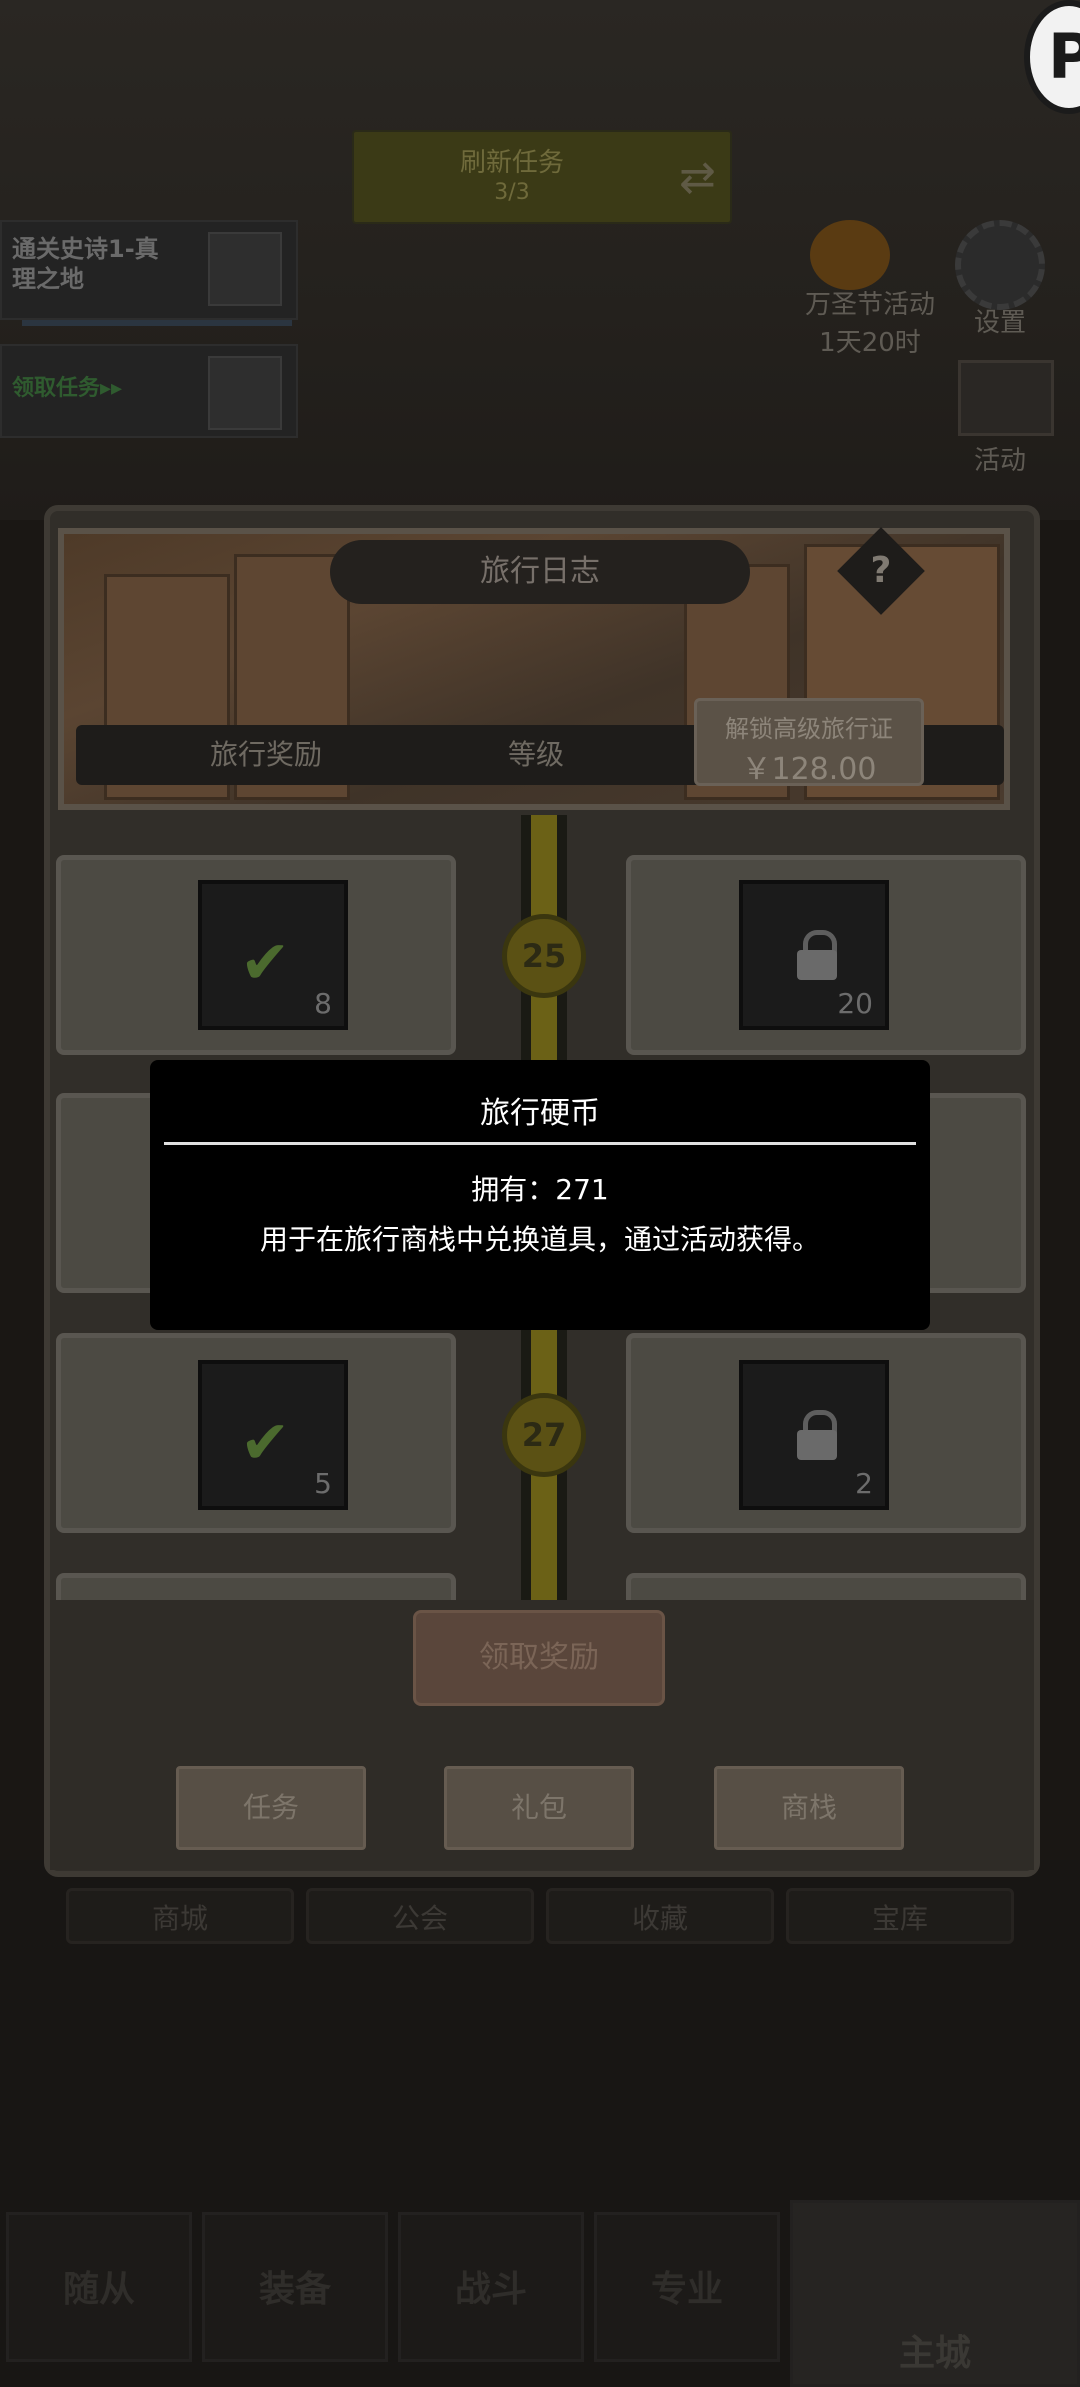 The image size is (1080, 2387). I want to click on item-count: 5, so click(323, 1483).